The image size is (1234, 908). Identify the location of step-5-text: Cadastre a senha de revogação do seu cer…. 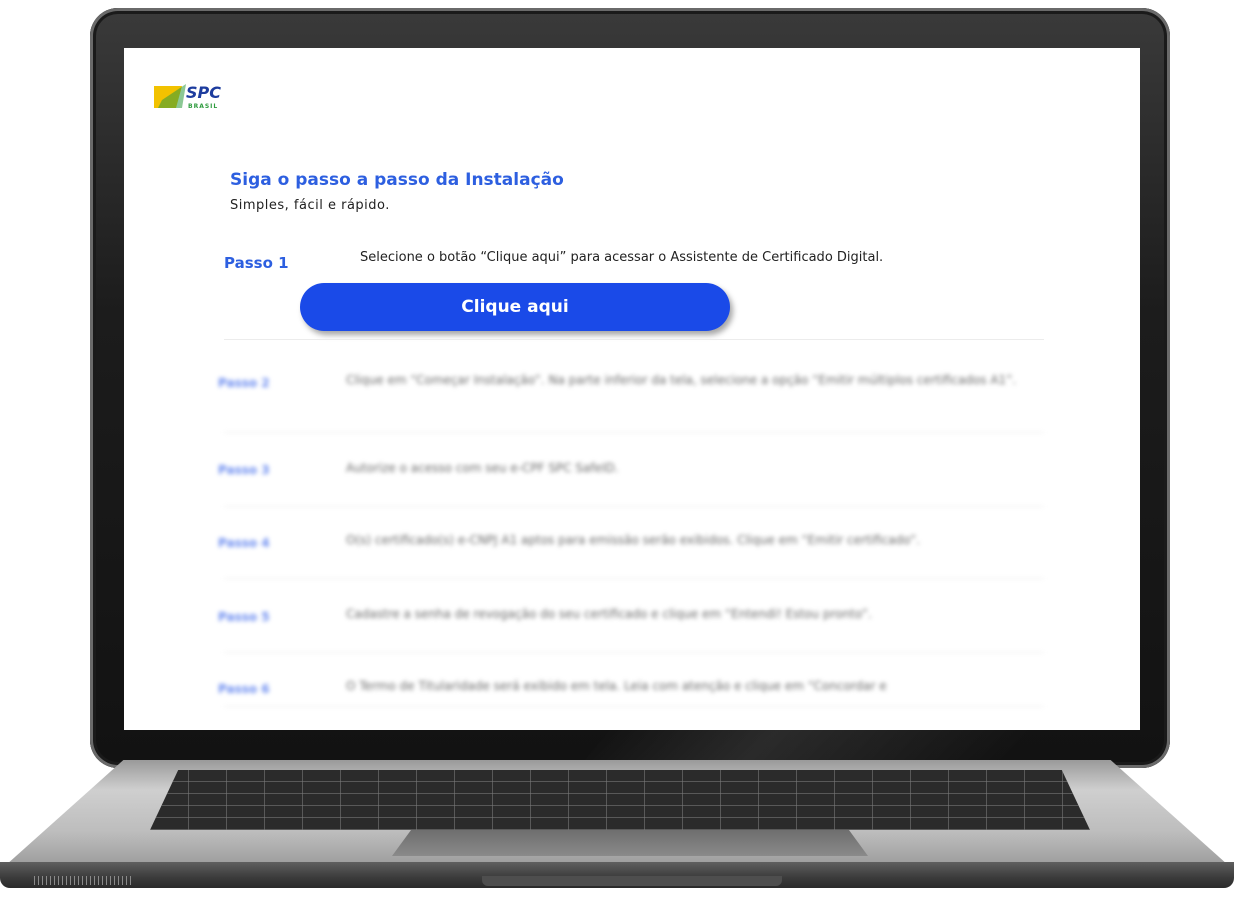
(609, 614).